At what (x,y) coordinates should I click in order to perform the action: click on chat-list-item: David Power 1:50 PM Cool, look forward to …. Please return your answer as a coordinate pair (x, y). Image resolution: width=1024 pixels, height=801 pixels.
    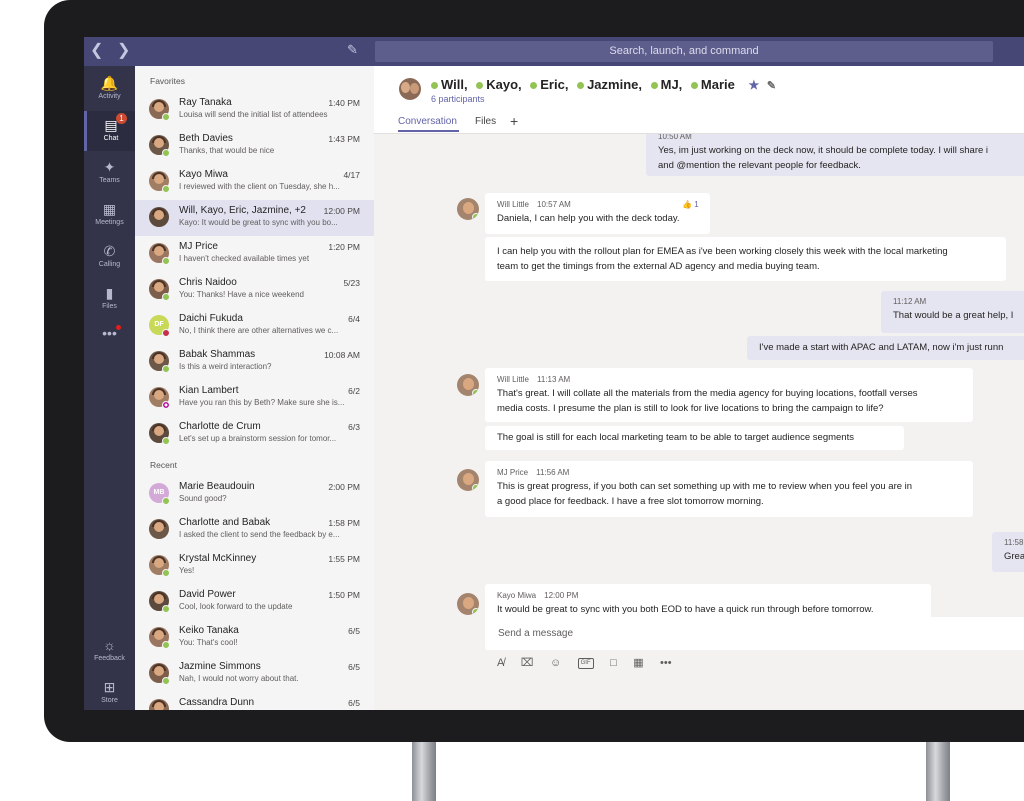
    Looking at the image, I should click on (254, 602).